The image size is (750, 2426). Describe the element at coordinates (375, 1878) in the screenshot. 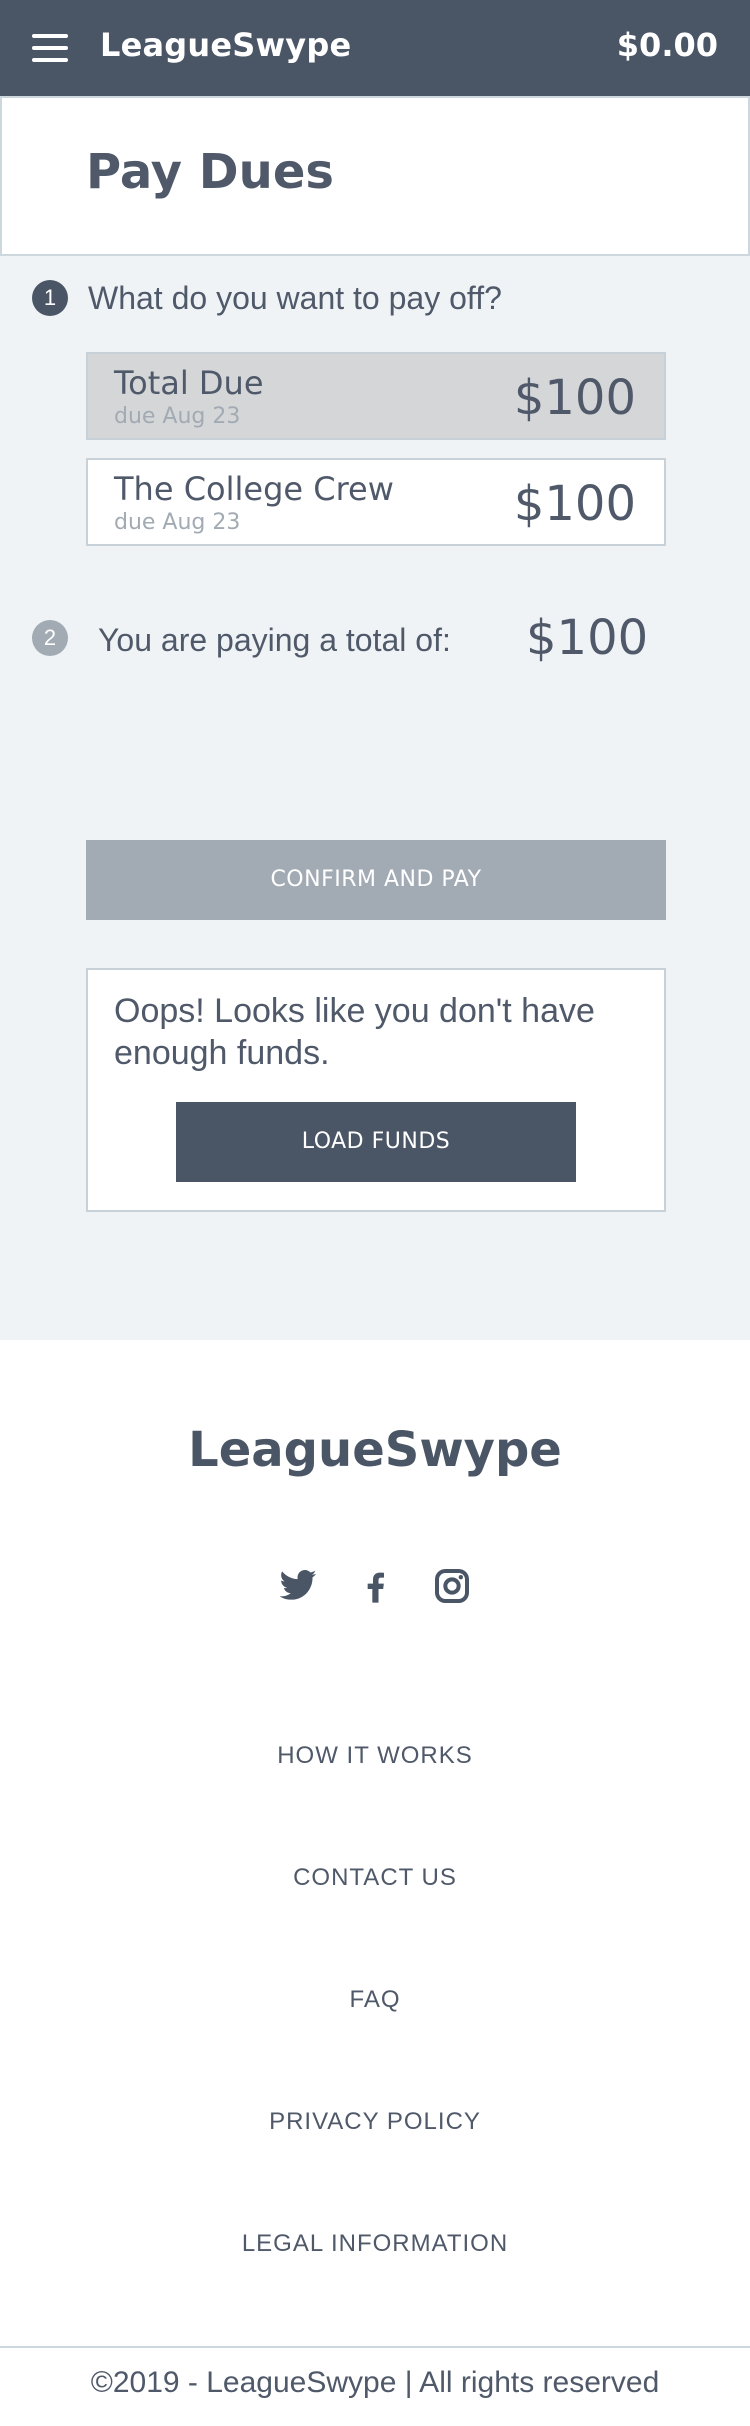

I see `footer-link-contact-us: CONTACT US` at that location.